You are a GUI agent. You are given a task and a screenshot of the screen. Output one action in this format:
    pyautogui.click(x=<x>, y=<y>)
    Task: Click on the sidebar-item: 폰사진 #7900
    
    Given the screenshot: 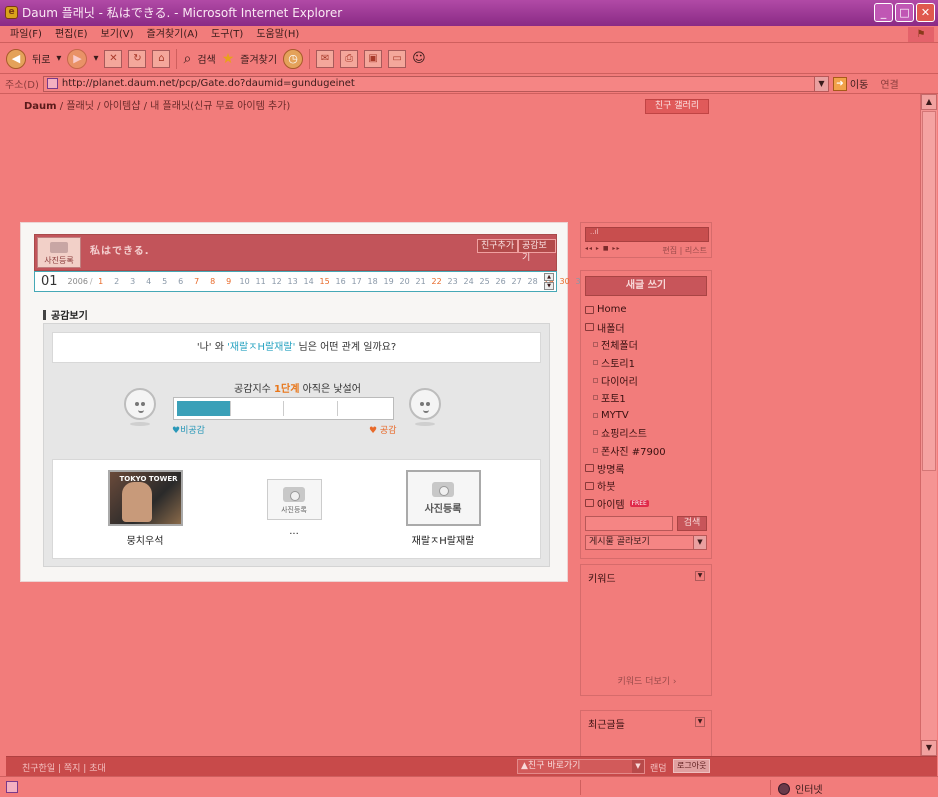 What is the action you would take?
    pyautogui.click(x=647, y=451)
    